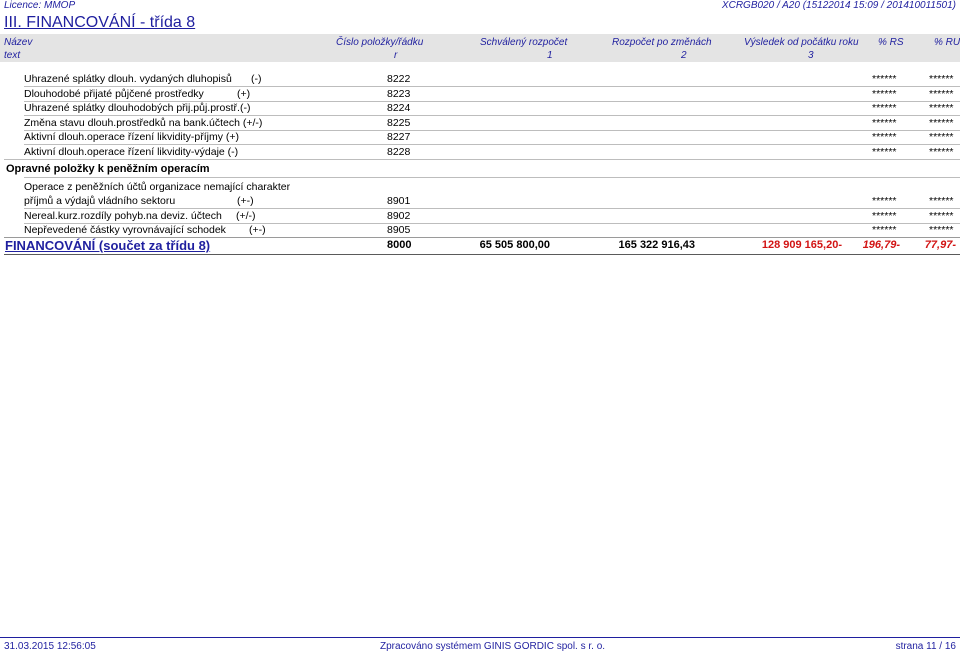 The height and width of the screenshot is (653, 960). What do you see at coordinates (399, 216) in the screenshot?
I see `row-number: 8902` at bounding box center [399, 216].